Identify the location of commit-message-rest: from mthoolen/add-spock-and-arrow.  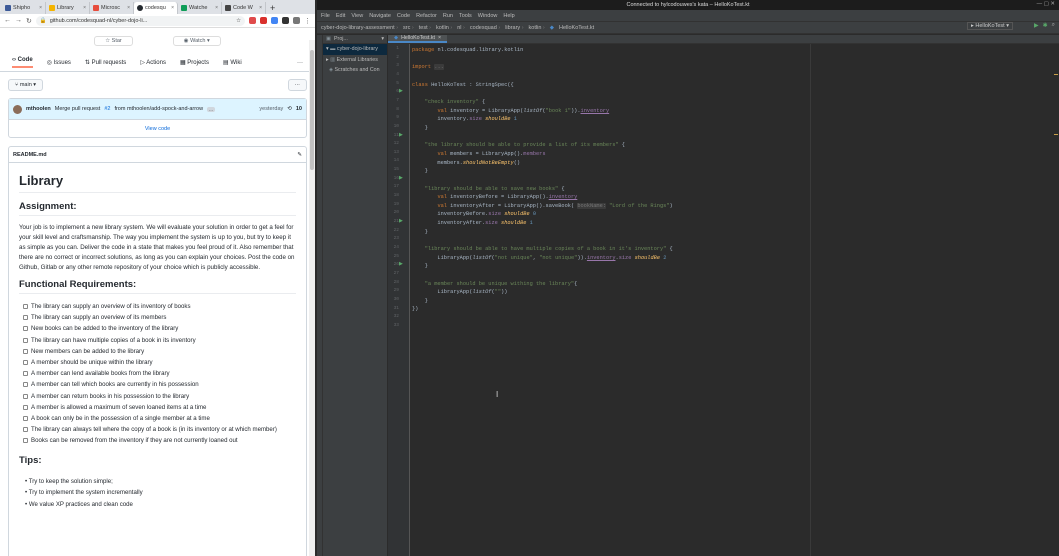
(158, 109).